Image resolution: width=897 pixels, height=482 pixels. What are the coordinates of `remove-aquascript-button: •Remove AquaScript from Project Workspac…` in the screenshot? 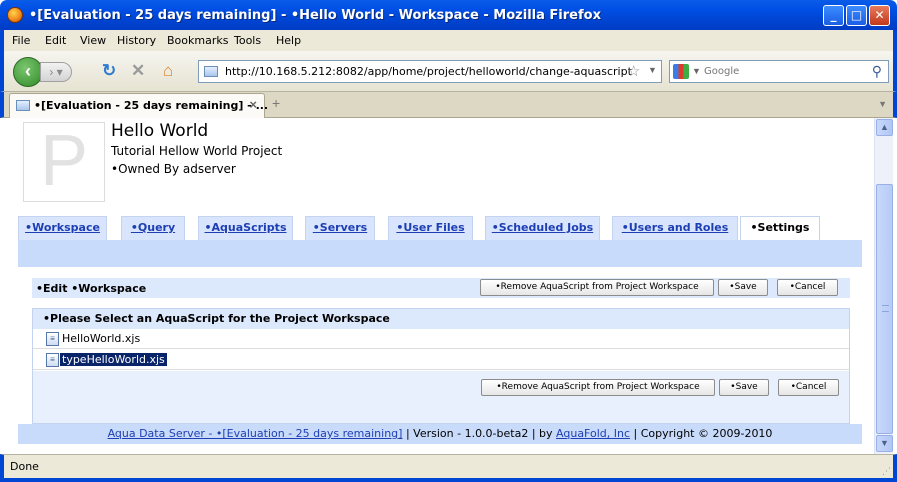 It's located at (597, 287).